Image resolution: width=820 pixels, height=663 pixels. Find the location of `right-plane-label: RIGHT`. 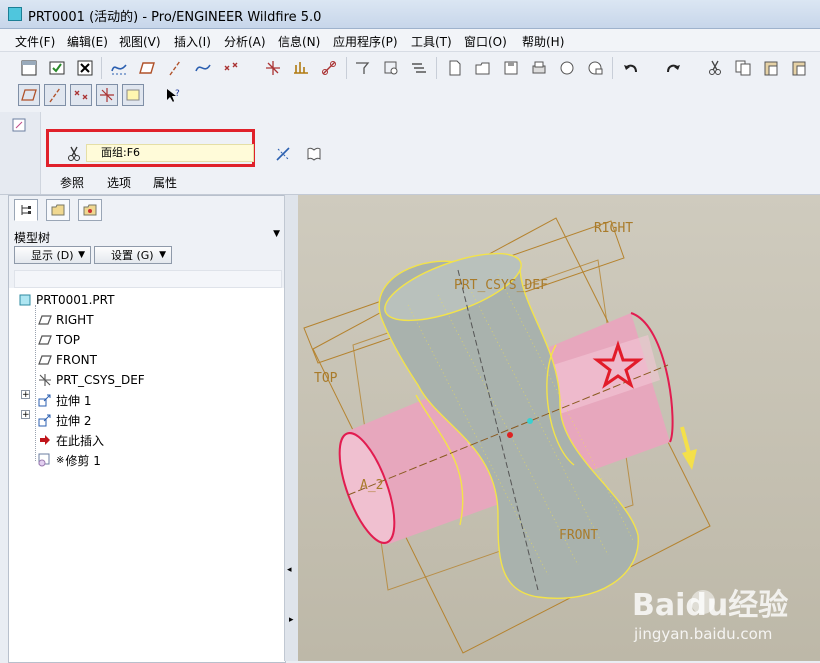

right-plane-label: RIGHT is located at coordinates (613, 228).